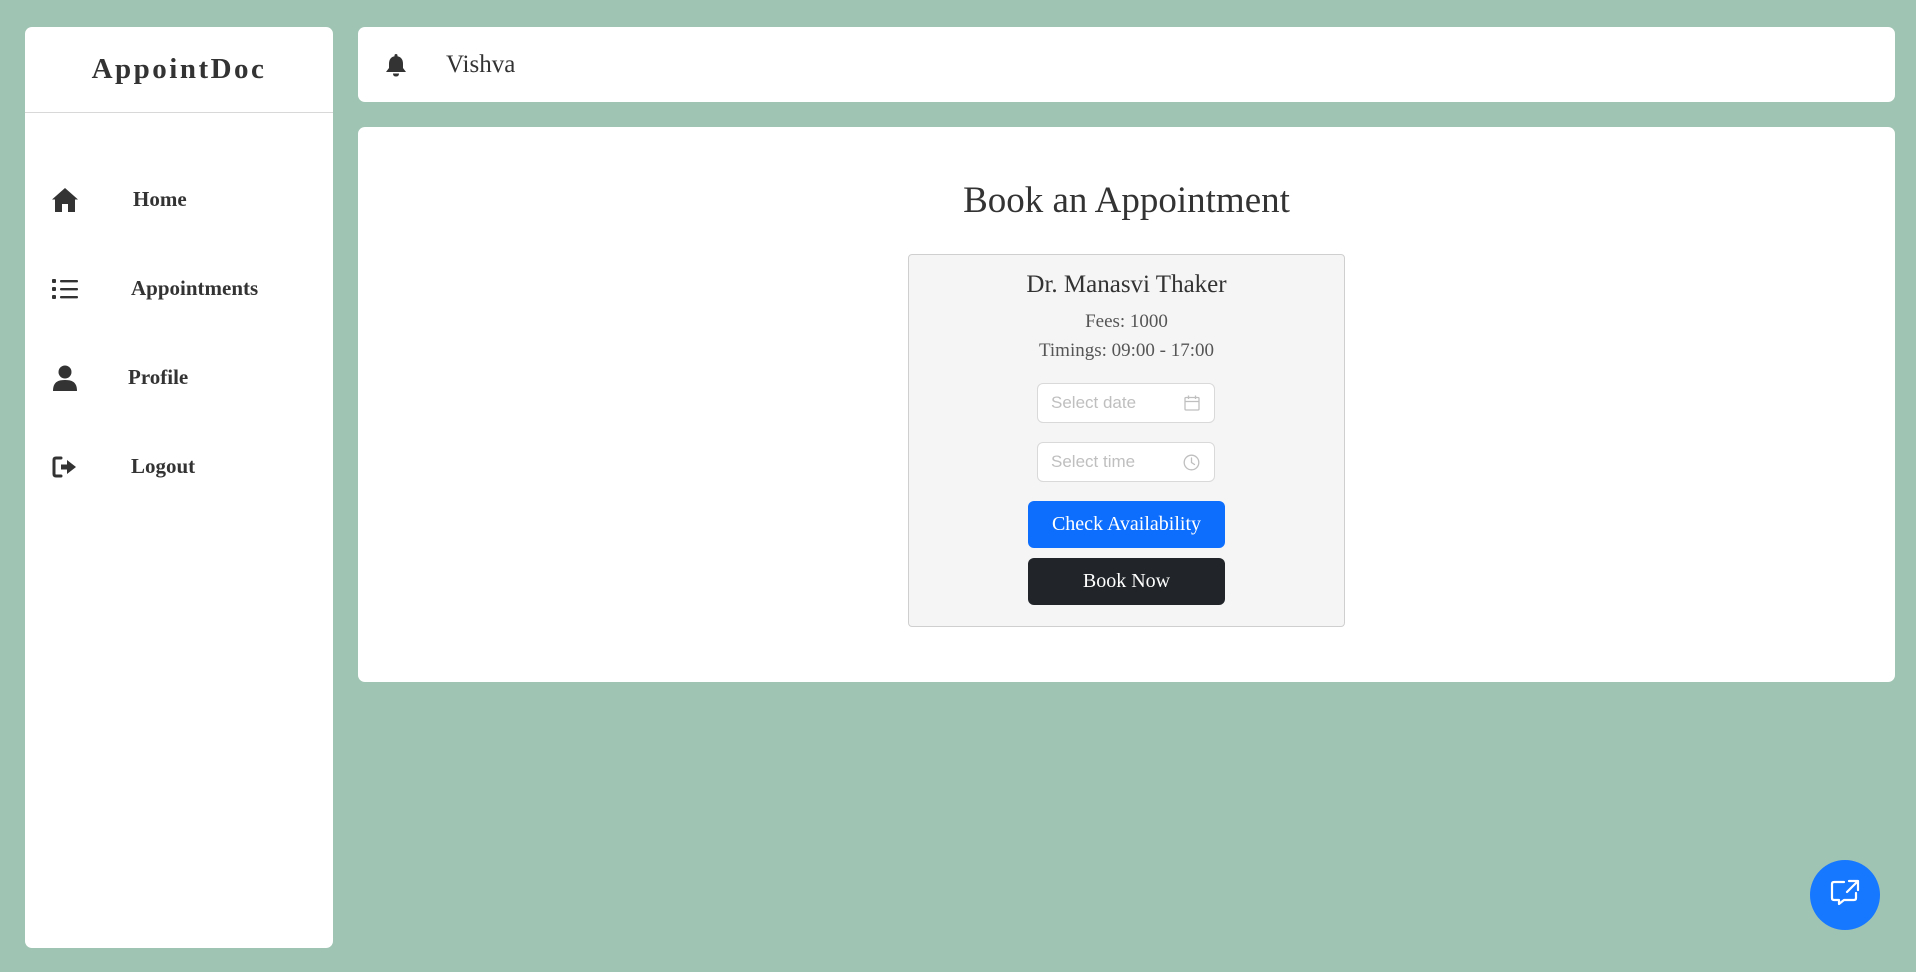  I want to click on clock-icon, so click(1191, 465).